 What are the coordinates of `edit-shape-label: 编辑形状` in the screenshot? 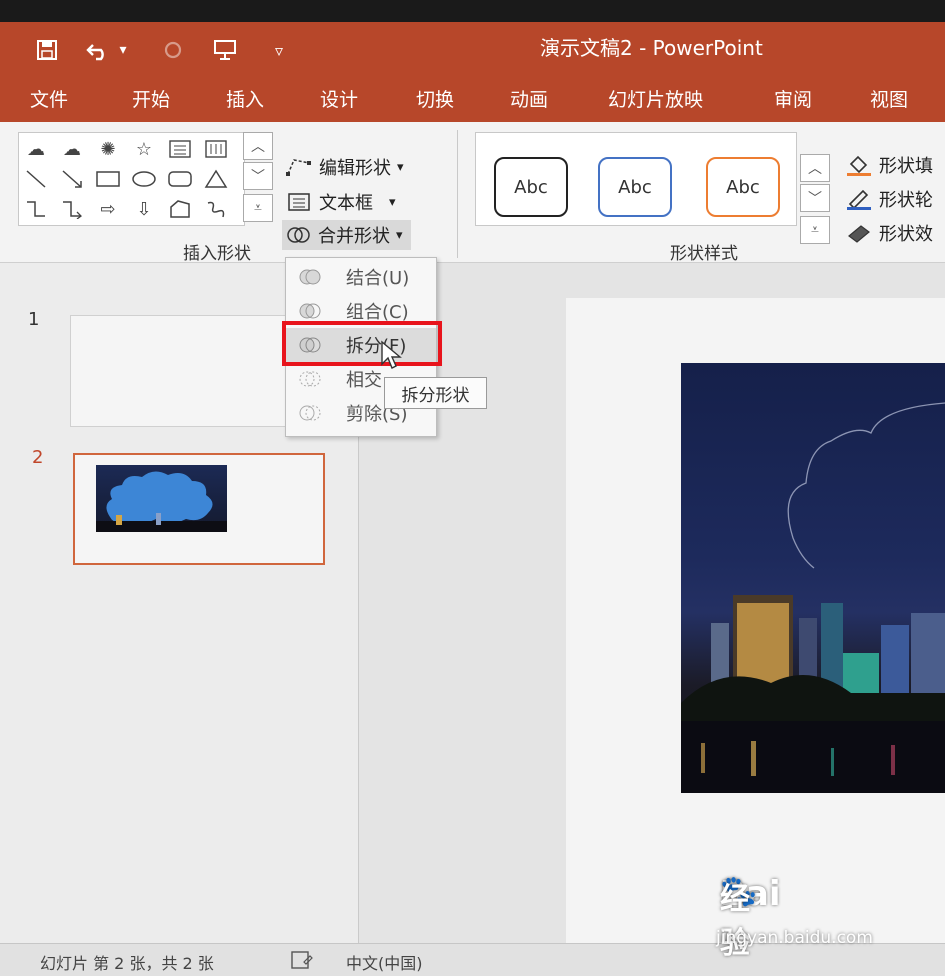 It's located at (355, 168).